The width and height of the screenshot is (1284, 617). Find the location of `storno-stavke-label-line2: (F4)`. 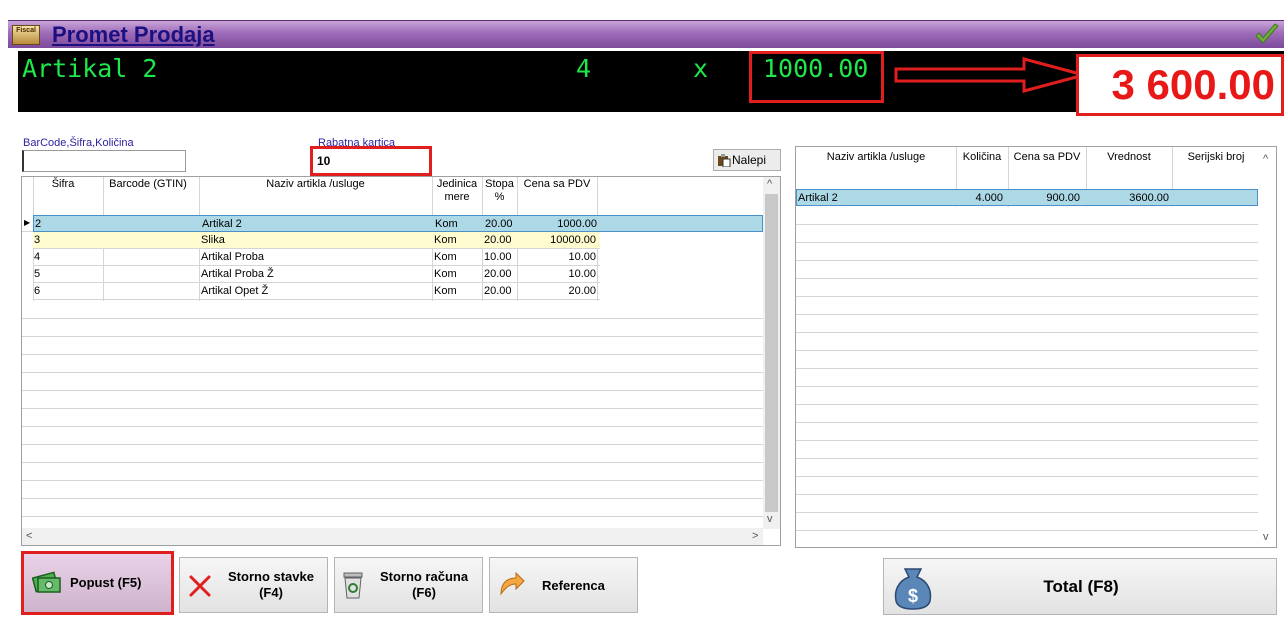

storno-stavke-label-line2: (F4) is located at coordinates (271, 592).